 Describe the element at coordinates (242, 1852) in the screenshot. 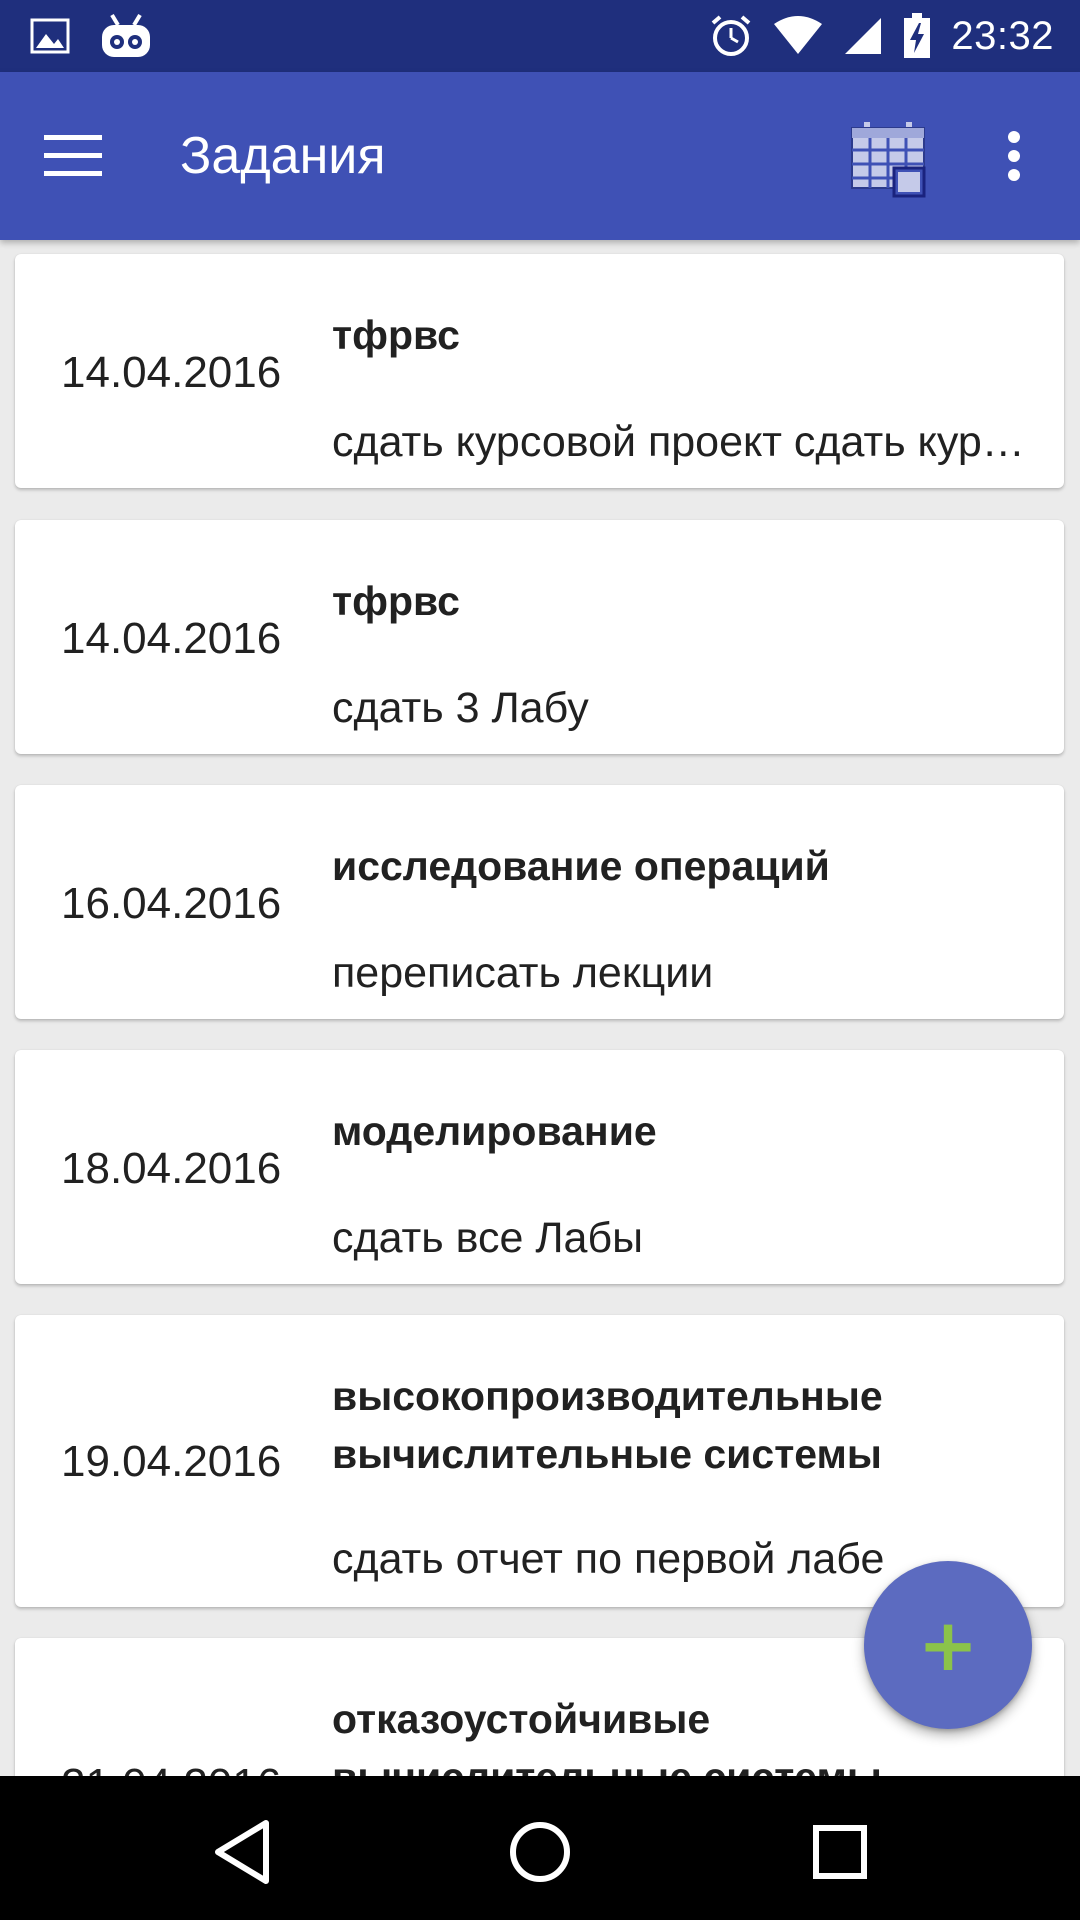

I see `back-icon` at that location.